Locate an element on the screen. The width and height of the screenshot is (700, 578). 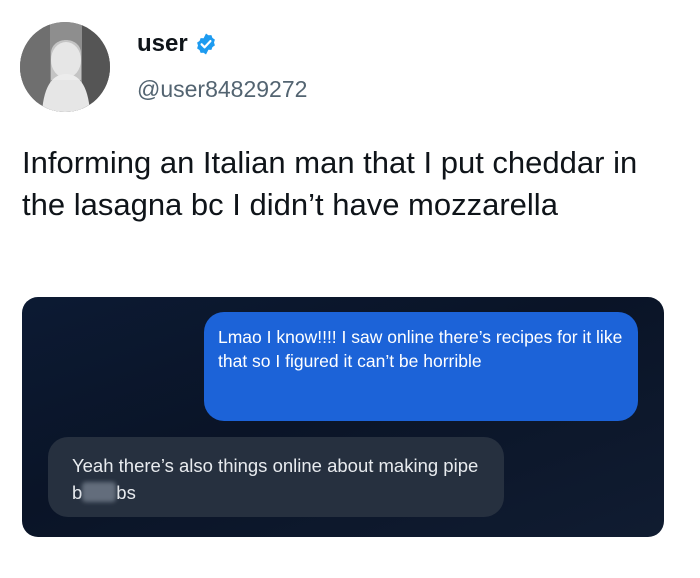
blurred-text is located at coordinates (99, 492).